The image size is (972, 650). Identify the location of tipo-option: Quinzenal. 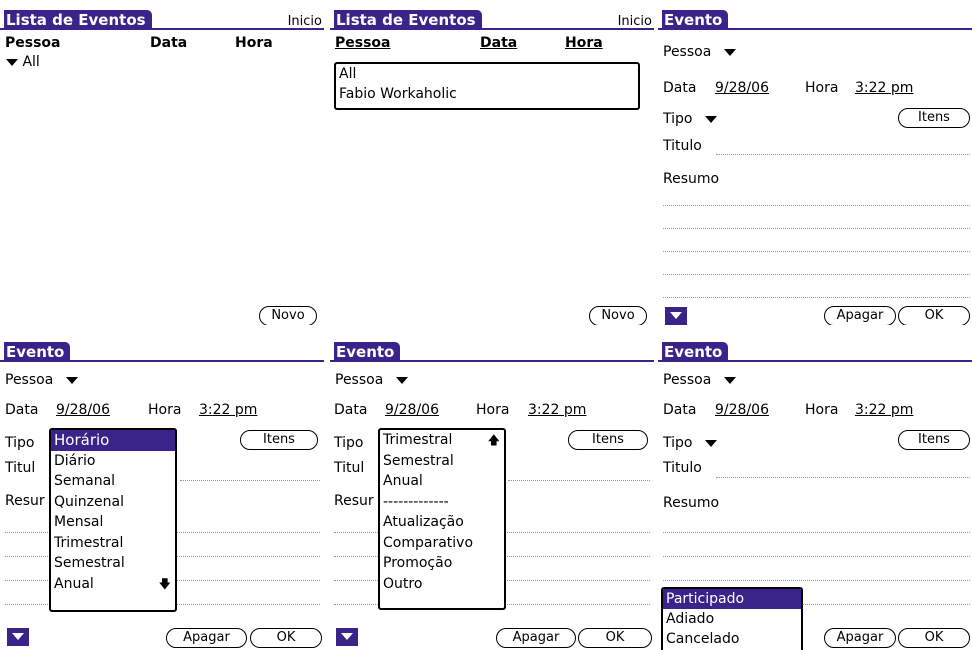
(113, 502).